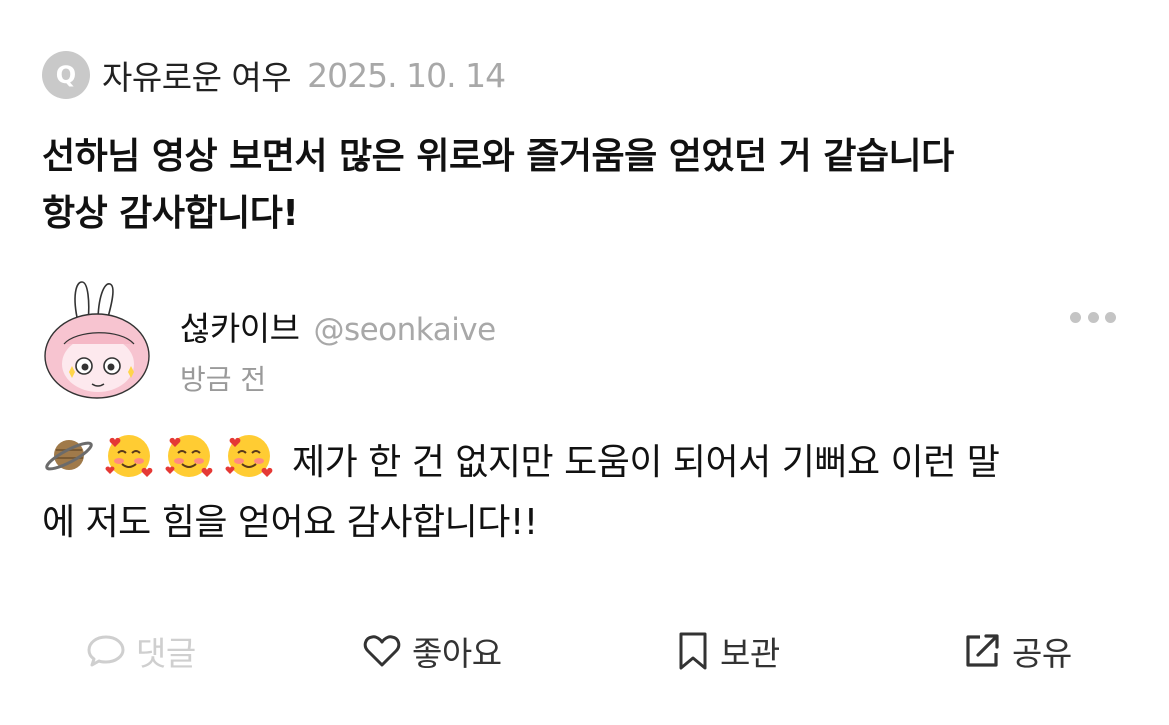 The width and height of the screenshot is (1169, 725). Describe the element at coordinates (584, 651) in the screenshot. I see `action-bar: 댓글 좋아요 보관 공유` at that location.